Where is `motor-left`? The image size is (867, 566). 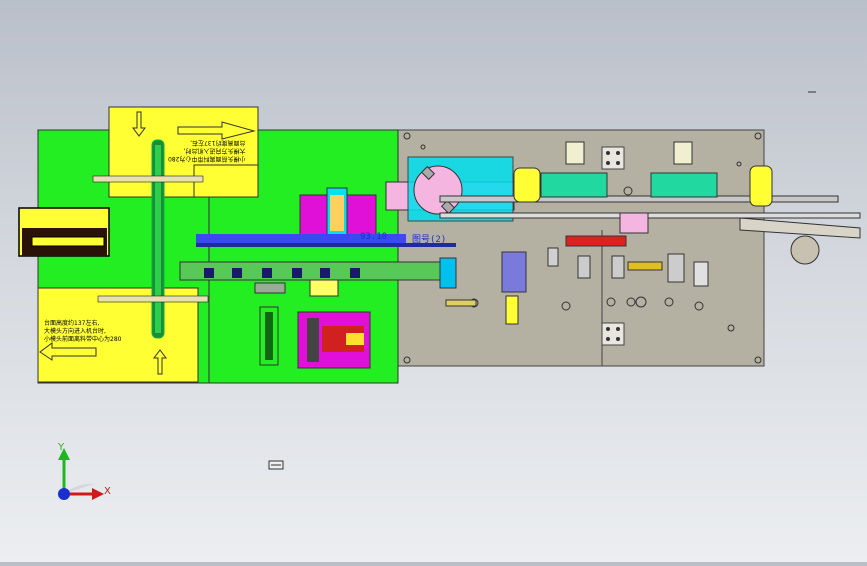 motor-left is located at coordinates (527, 185).